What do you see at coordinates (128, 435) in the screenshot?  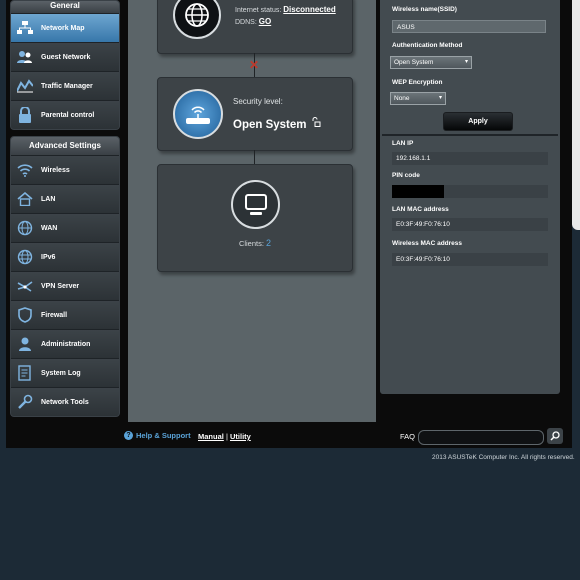 I see `help-icon: ?` at bounding box center [128, 435].